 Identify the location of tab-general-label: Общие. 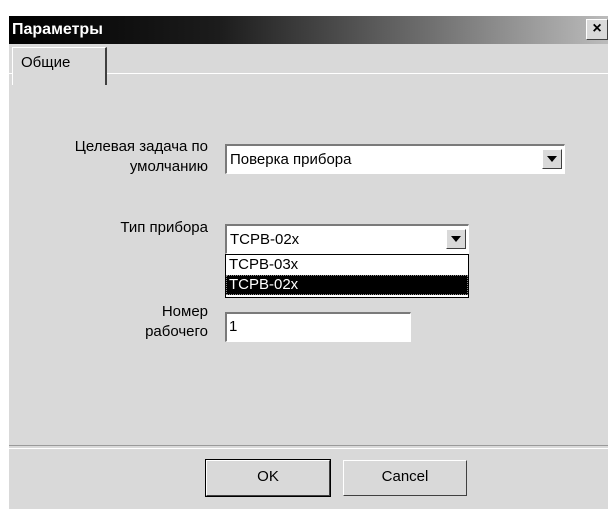
(46, 62).